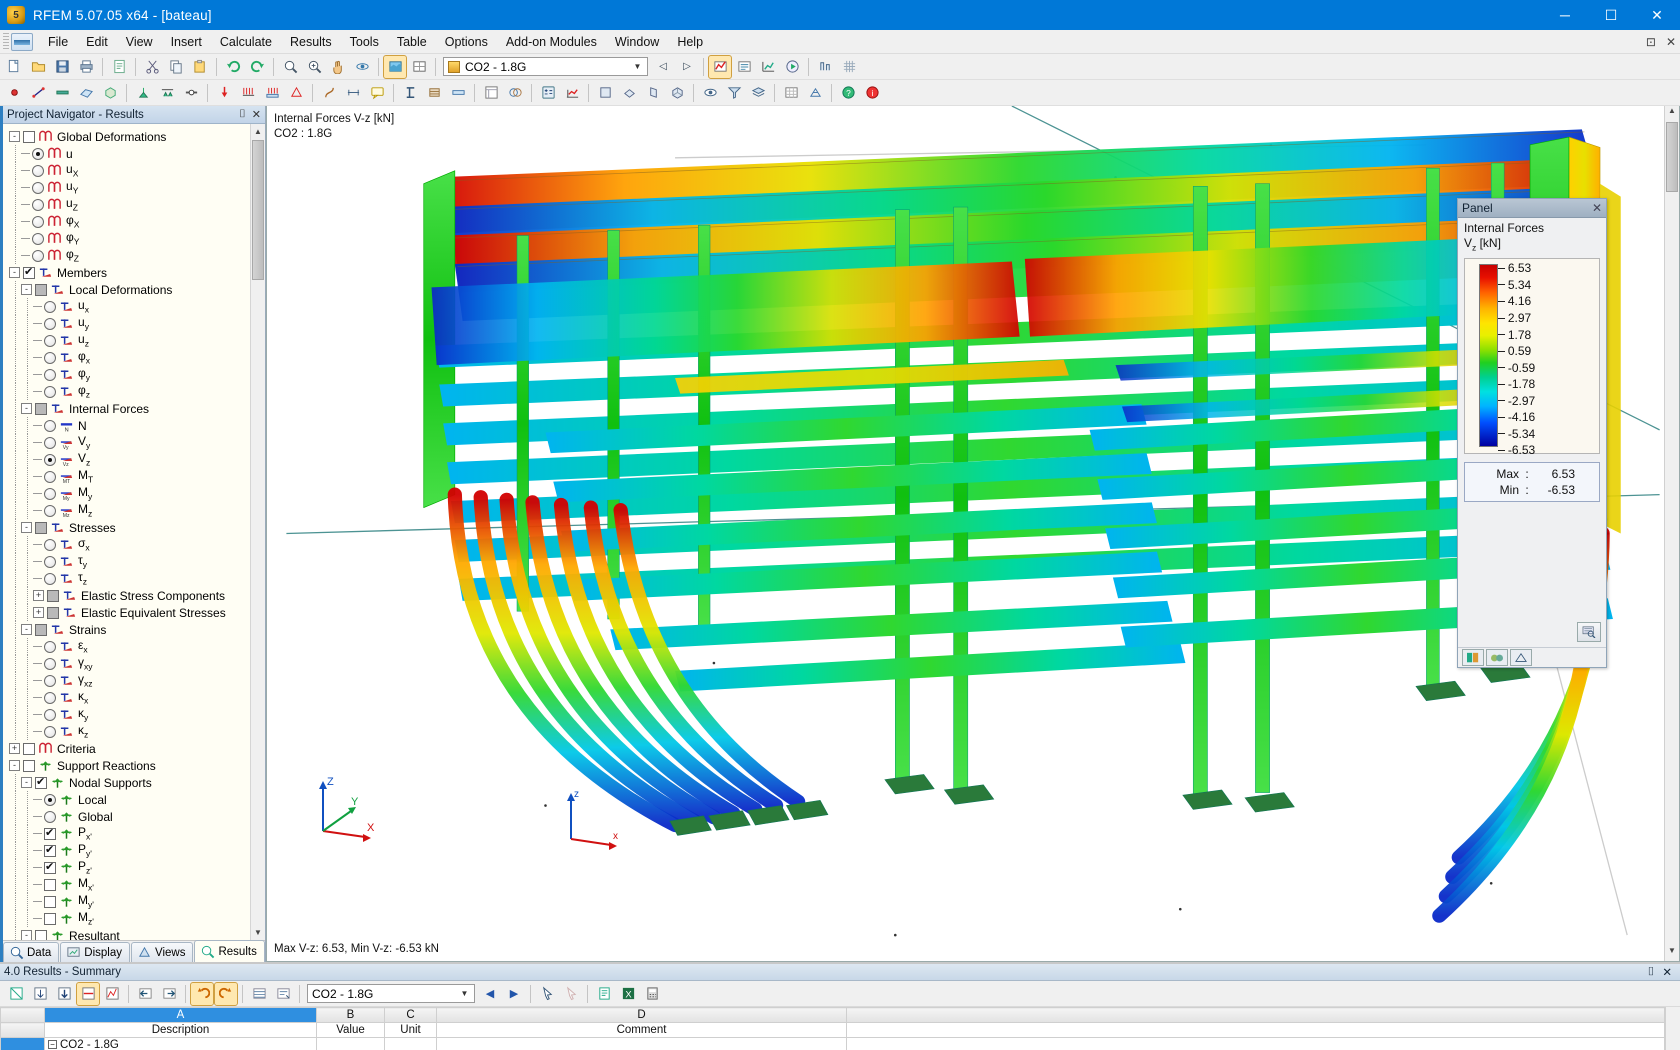  I want to click on tree-item-n: NN, so click(137, 425).